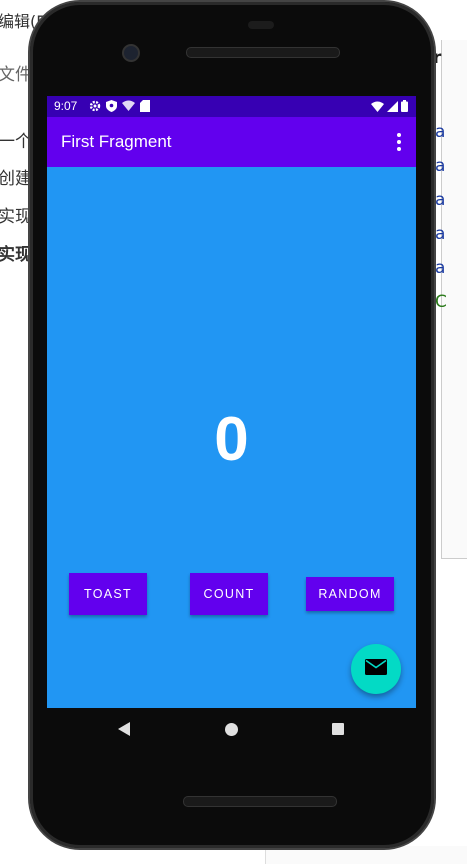  Describe the element at coordinates (95, 107) in the screenshot. I see `gear-icon` at that location.